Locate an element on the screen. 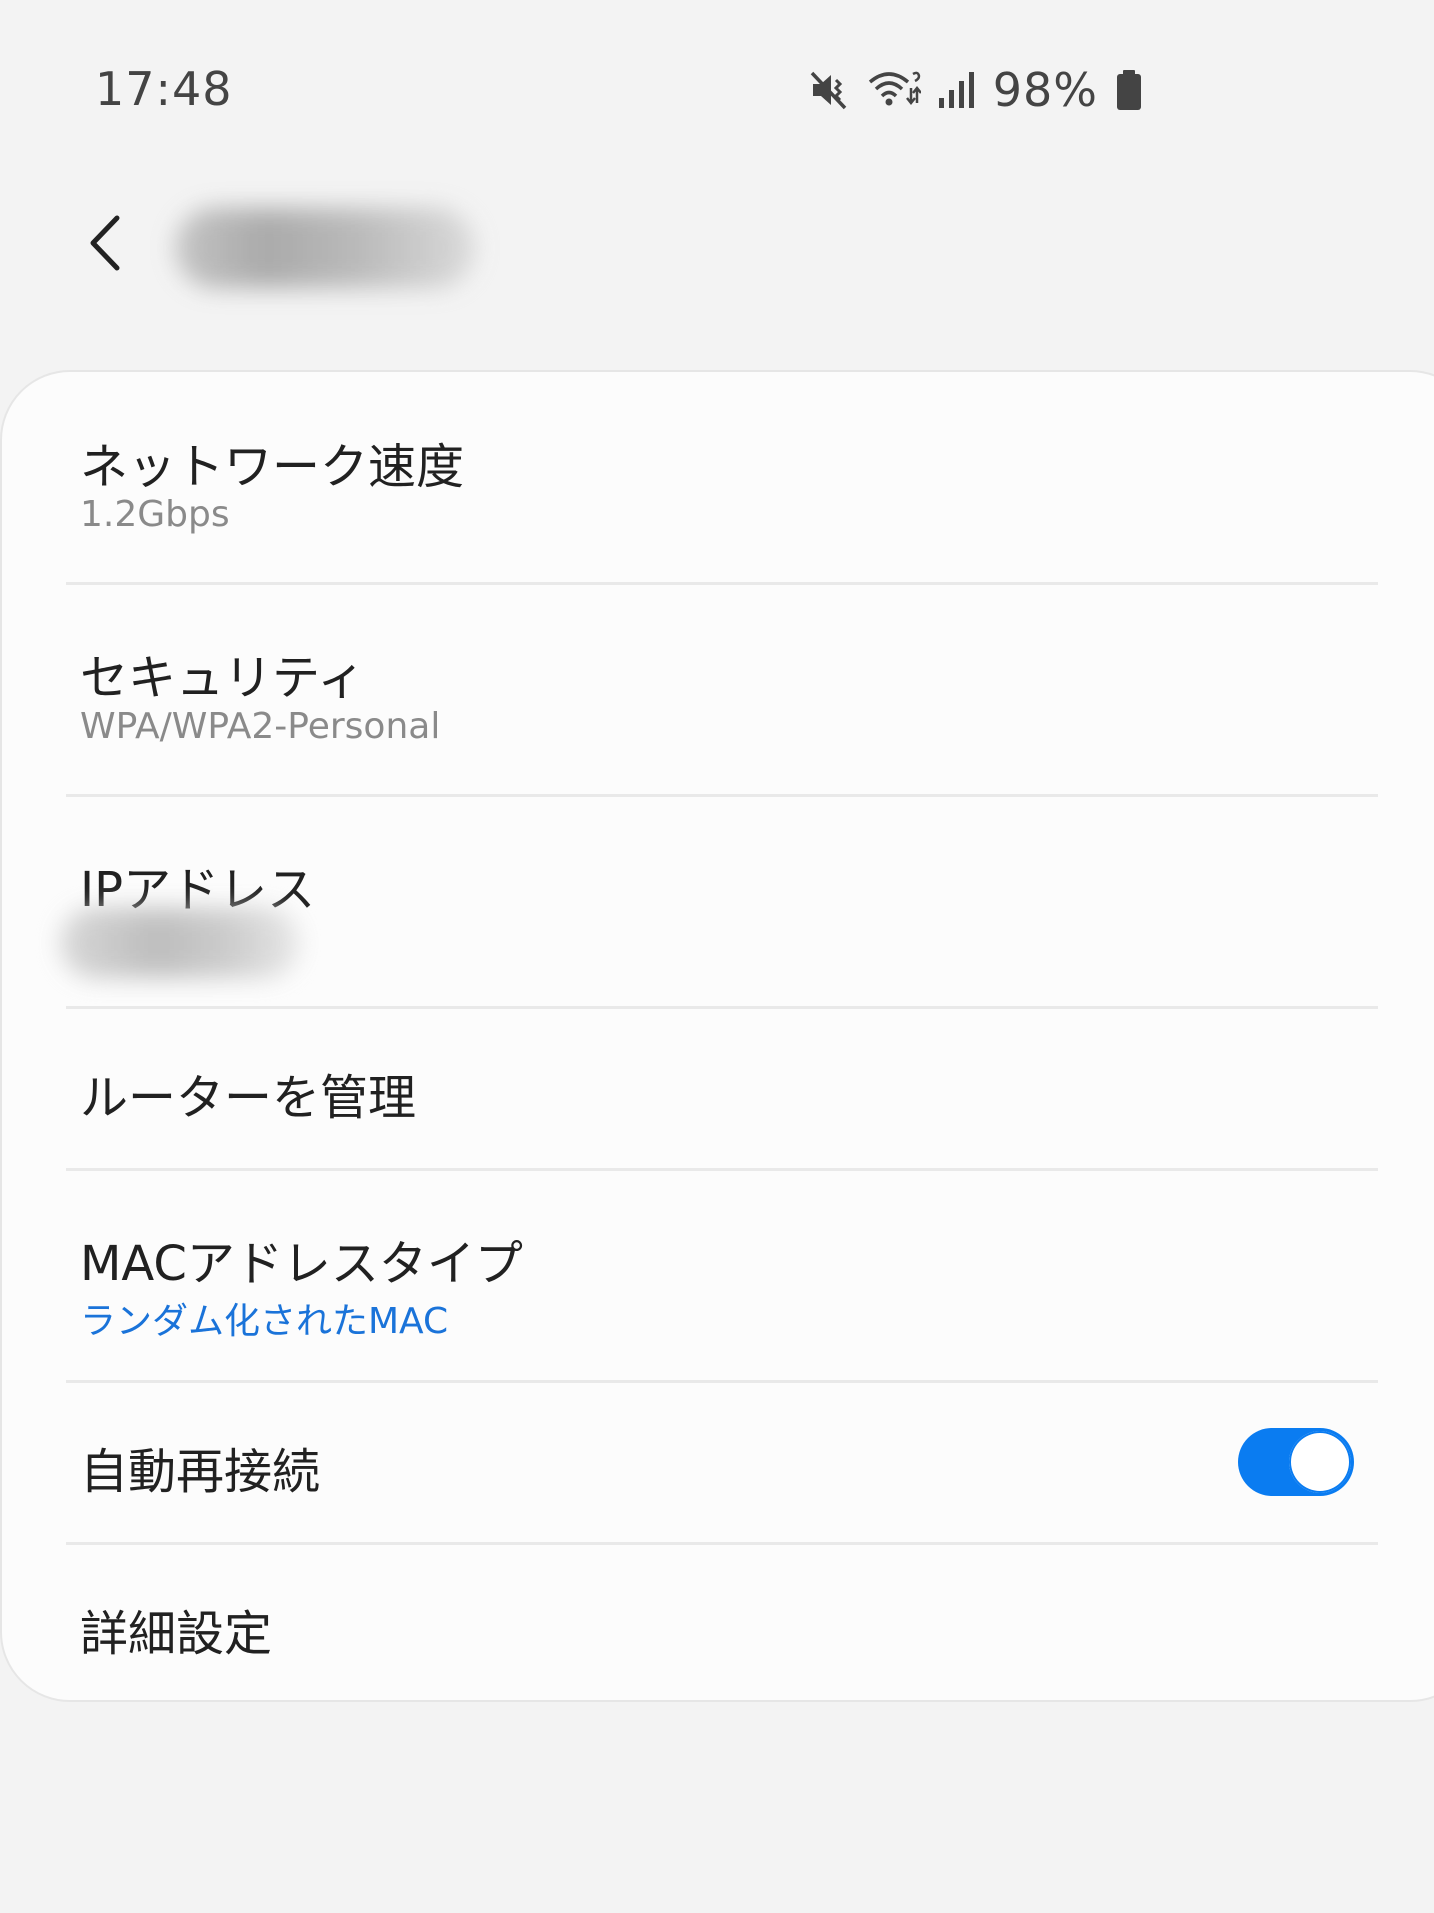 The height and width of the screenshot is (1913, 1434). mac-address-type-value: ランダム化されたMAC is located at coordinates (264, 1321).